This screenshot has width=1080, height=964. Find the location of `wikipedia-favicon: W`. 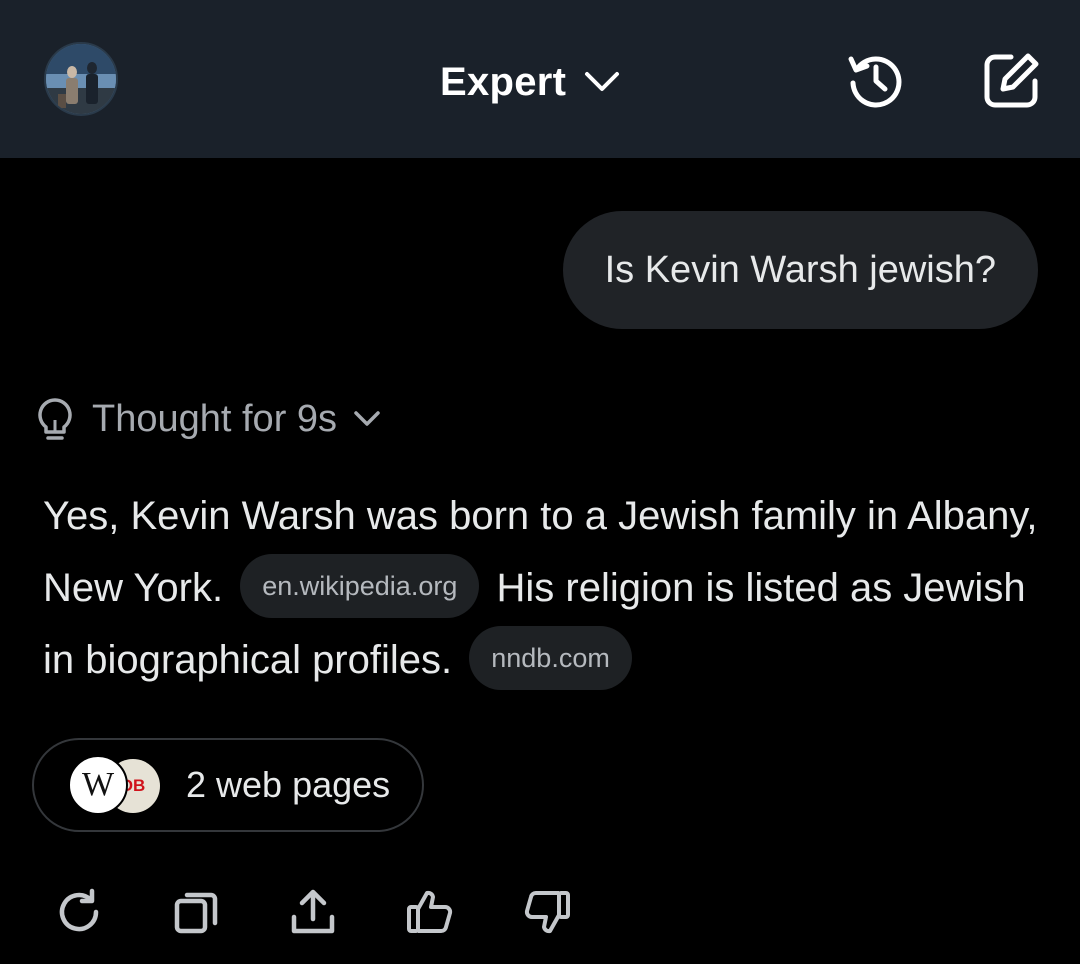

wikipedia-favicon: W is located at coordinates (98, 785).